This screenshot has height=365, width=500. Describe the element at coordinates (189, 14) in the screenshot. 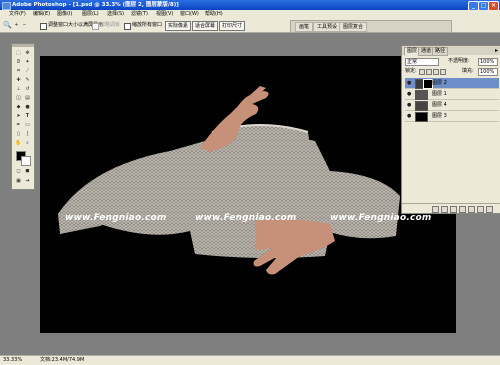

I see `menu-window: 窗口(W)` at that location.